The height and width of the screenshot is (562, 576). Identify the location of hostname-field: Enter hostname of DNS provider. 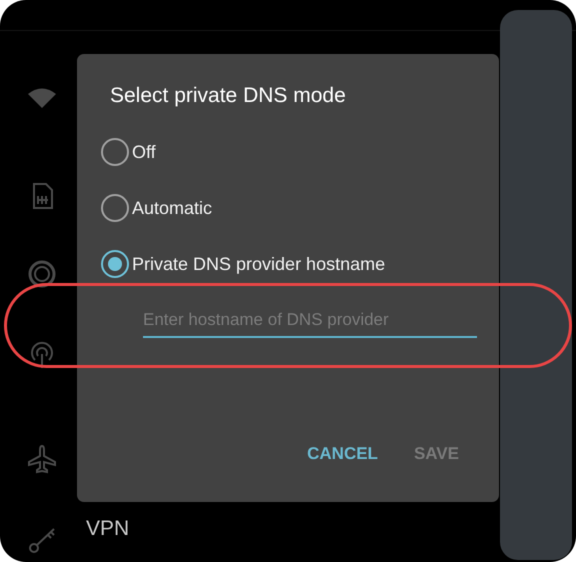
(310, 324).